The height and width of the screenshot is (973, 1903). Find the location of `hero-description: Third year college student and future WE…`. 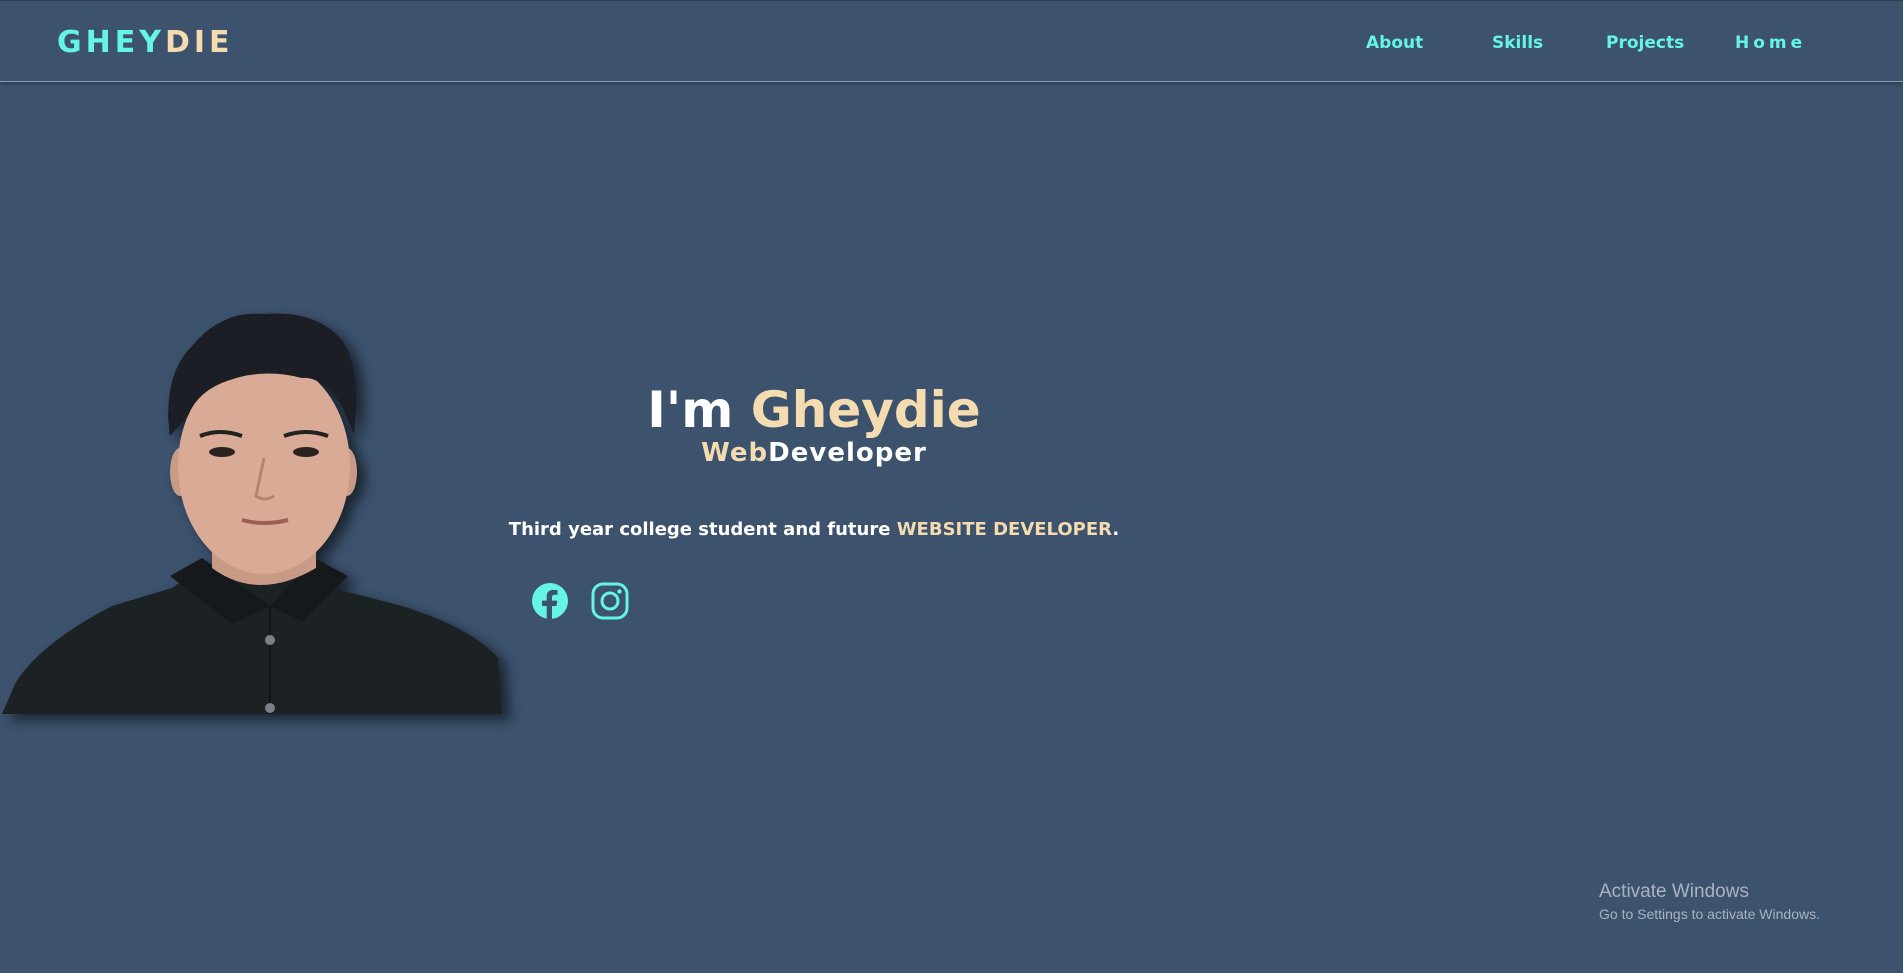

hero-description: Third year college student and future WE… is located at coordinates (814, 530).